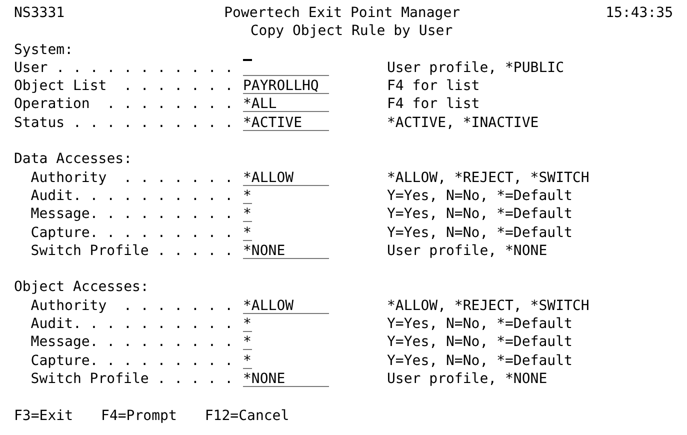 The image size is (687, 435). I want to click on field-label: Status . . . . . . . . . ., so click(124, 122).